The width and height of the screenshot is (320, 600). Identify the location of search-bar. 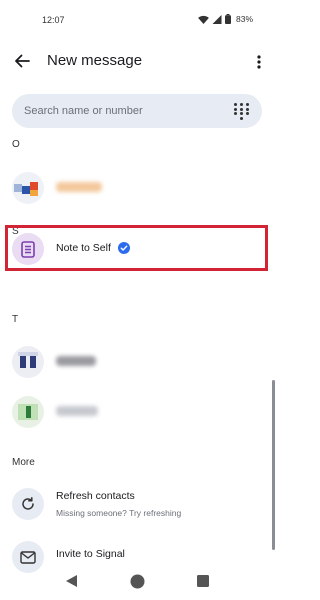
(137, 111).